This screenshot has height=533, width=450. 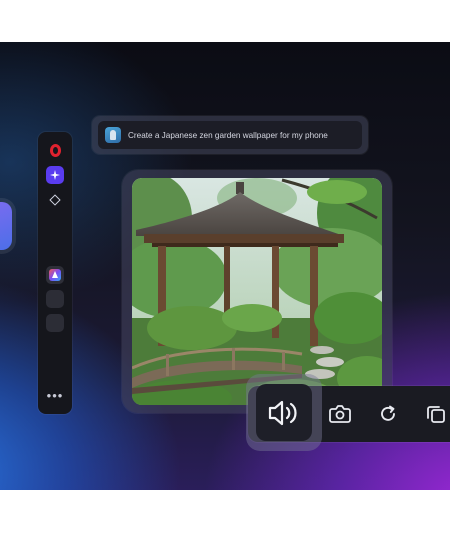 What do you see at coordinates (340, 414) in the screenshot?
I see `camera-icon` at bounding box center [340, 414].